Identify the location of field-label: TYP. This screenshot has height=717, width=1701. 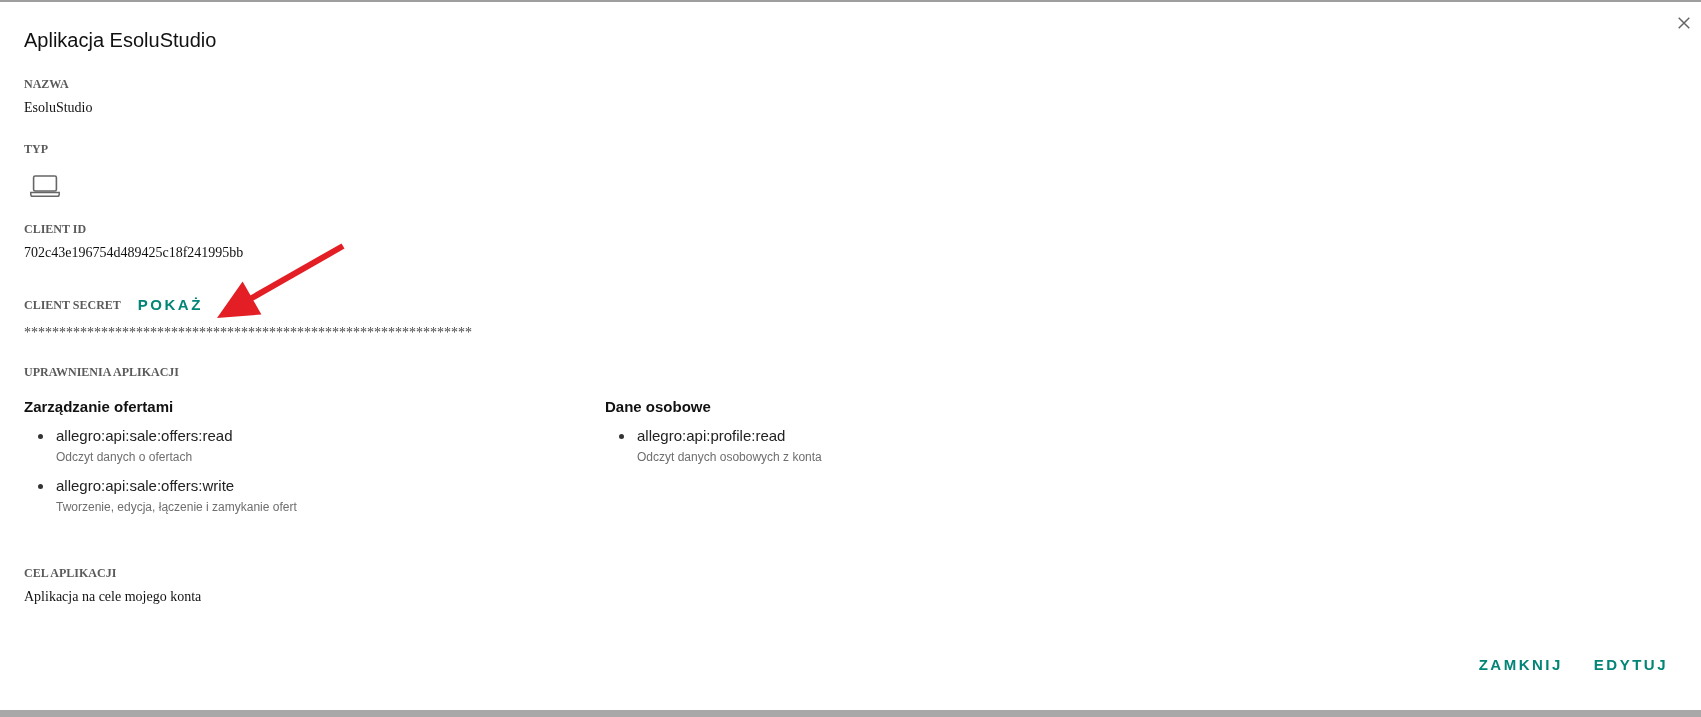
(36, 149).